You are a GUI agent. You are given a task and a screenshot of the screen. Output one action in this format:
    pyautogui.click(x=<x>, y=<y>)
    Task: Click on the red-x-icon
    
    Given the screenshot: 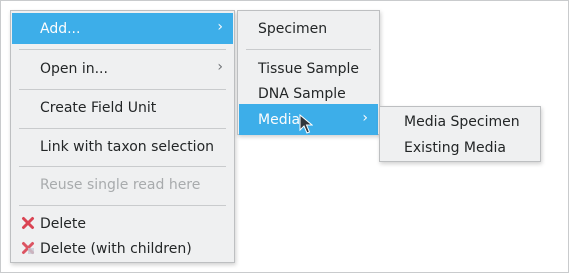 What is the action you would take?
    pyautogui.click(x=28, y=223)
    